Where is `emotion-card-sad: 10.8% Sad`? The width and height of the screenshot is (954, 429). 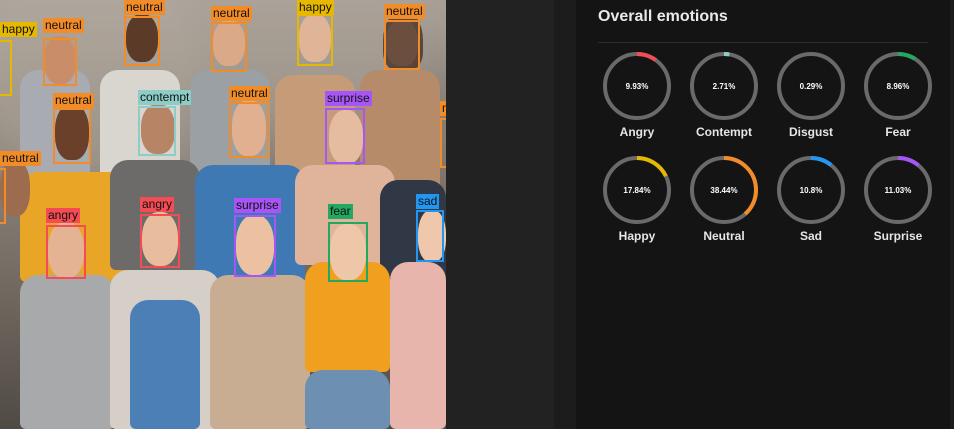 emotion-card-sad: 10.8% Sad is located at coordinates (811, 198).